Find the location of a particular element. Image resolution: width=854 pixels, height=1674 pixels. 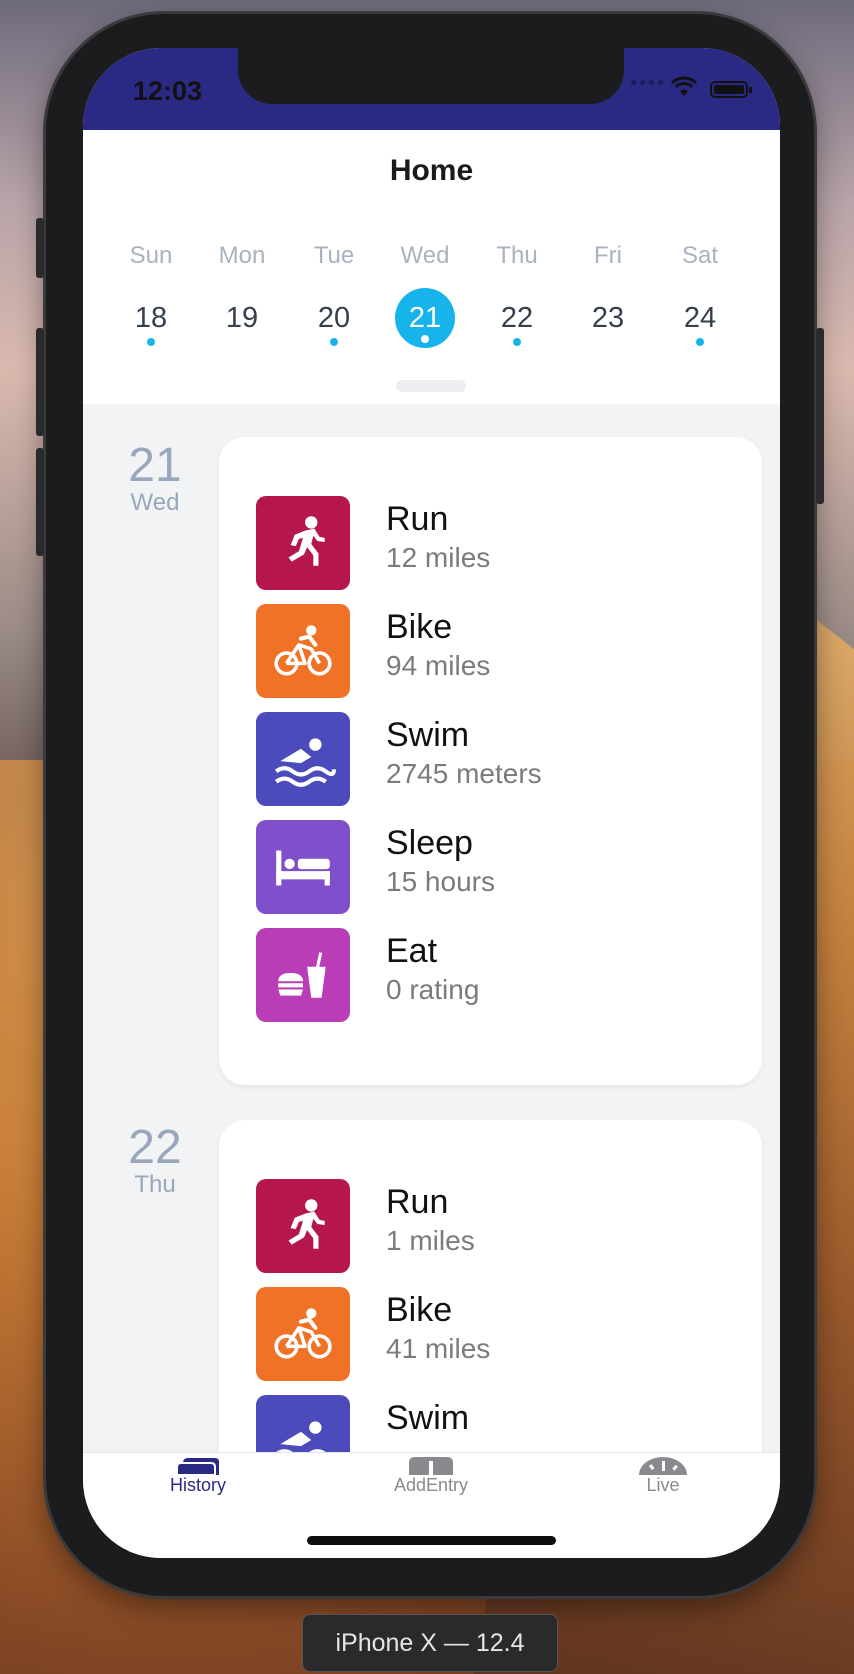

entry-bike: Bike 41 miles is located at coordinates (496, 1334).